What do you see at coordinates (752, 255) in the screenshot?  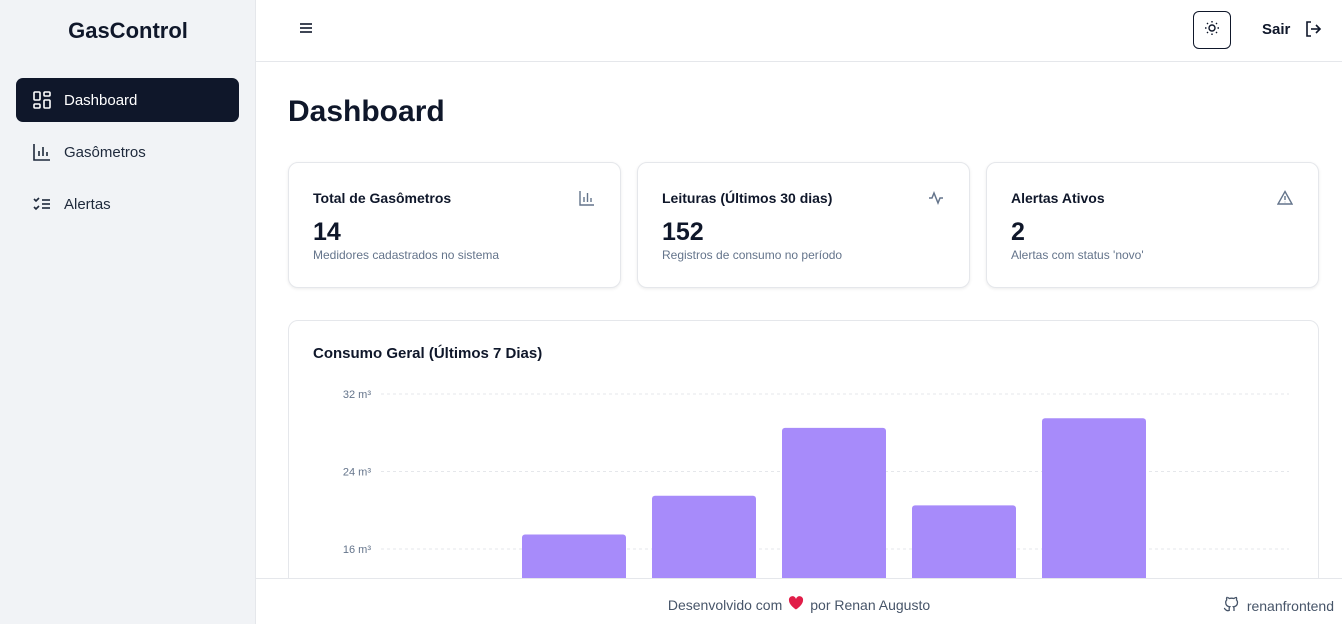 I see `card-subtitle: Registros de consumo no período` at bounding box center [752, 255].